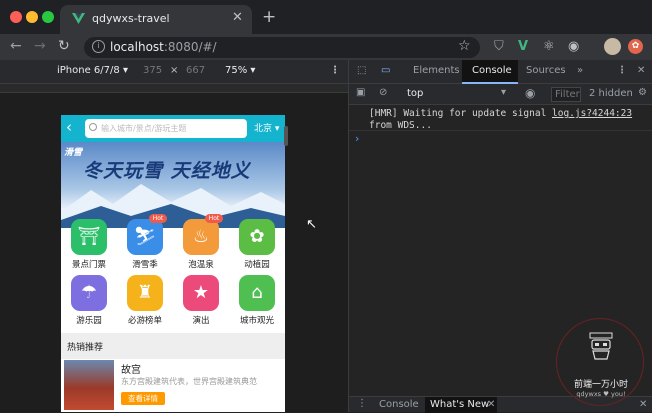 The height and width of the screenshot is (413, 652). I want to click on drawer-menu-icon: ⋮, so click(362, 403).